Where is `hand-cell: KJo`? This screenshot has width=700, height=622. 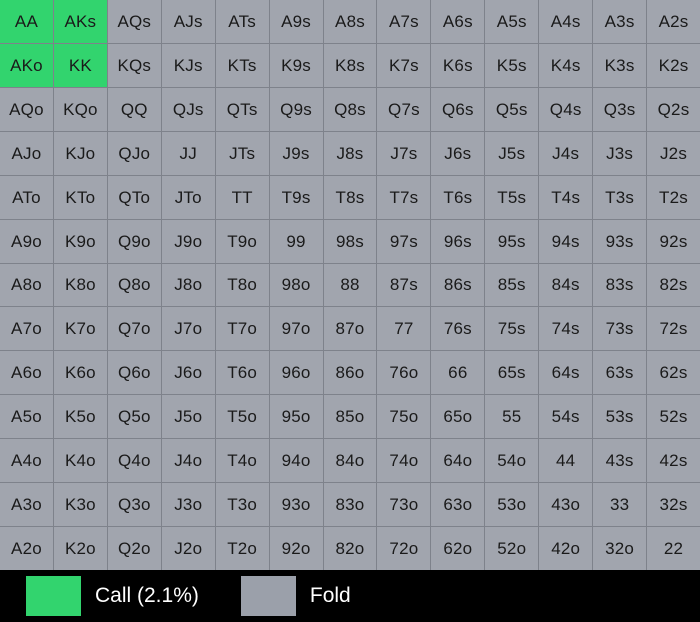 hand-cell: KJo is located at coordinates (80, 153).